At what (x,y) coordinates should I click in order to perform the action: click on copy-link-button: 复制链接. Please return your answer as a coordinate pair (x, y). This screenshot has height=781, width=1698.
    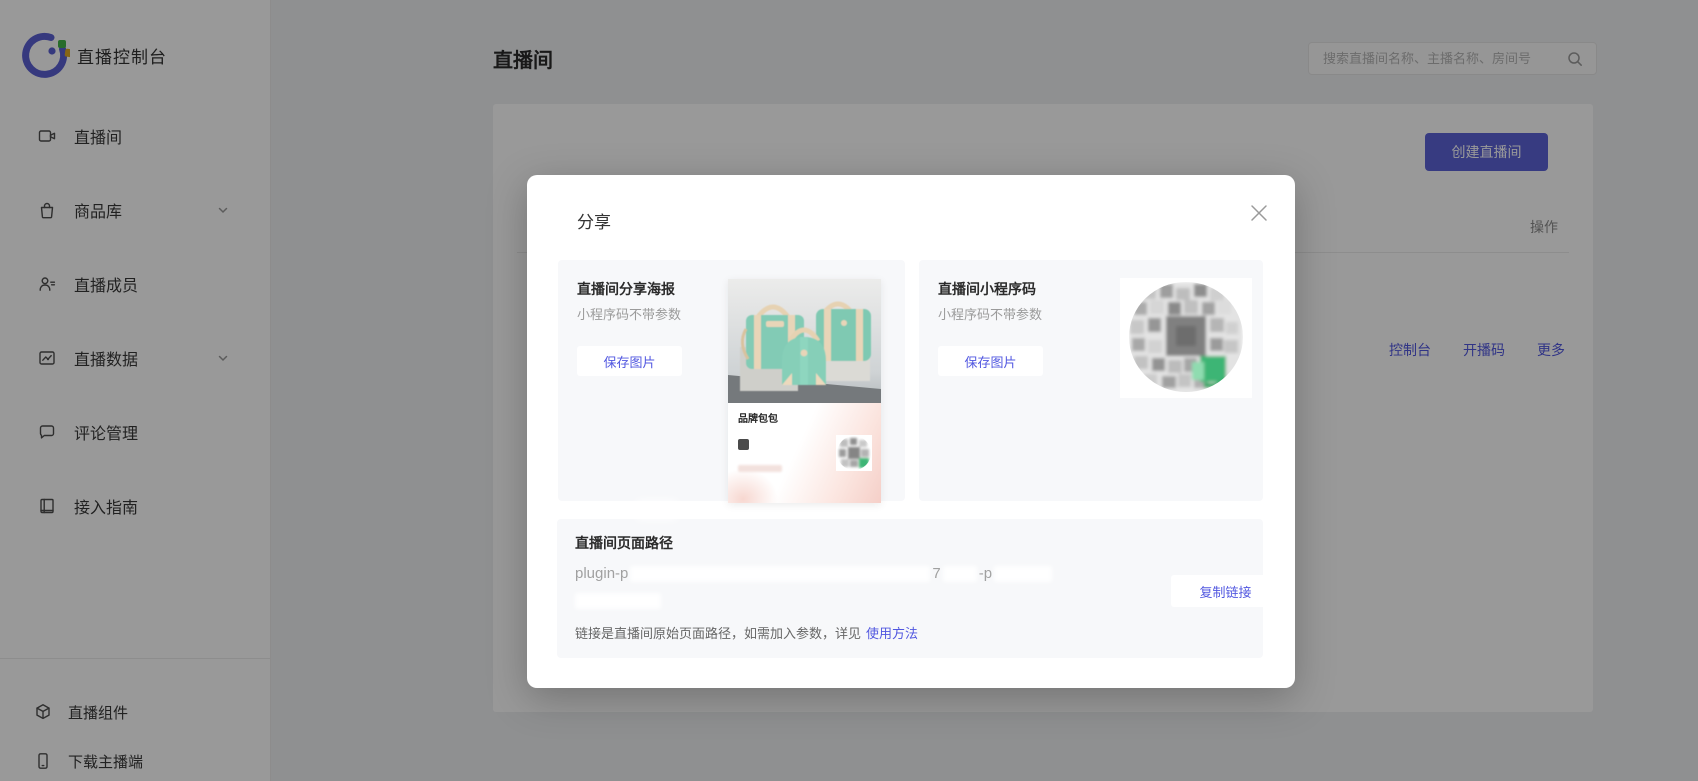
    Looking at the image, I should click on (1225, 591).